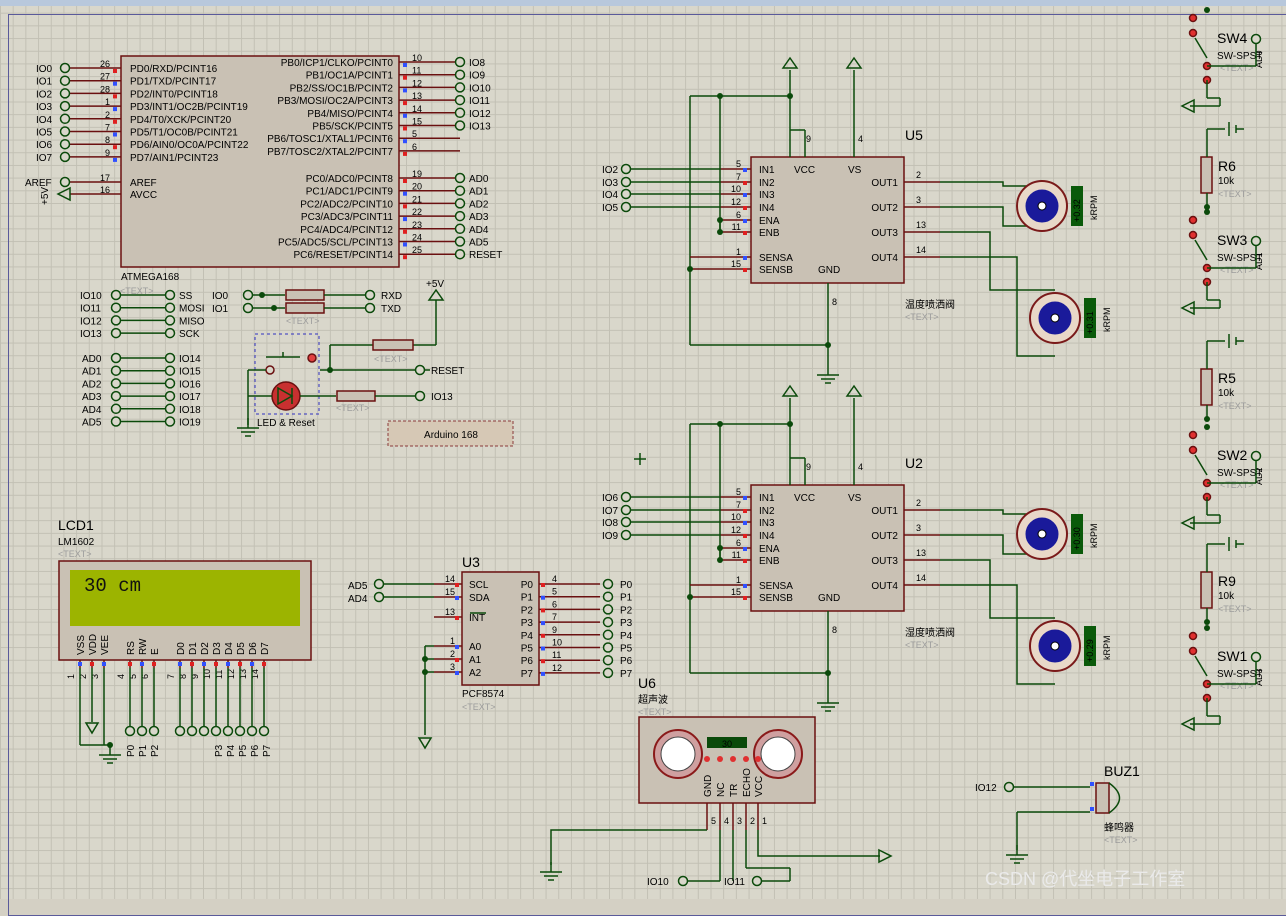 This screenshot has height=916, width=1286. Describe the element at coordinates (834, 630) in the screenshot. I see `pin-number: 8` at that location.